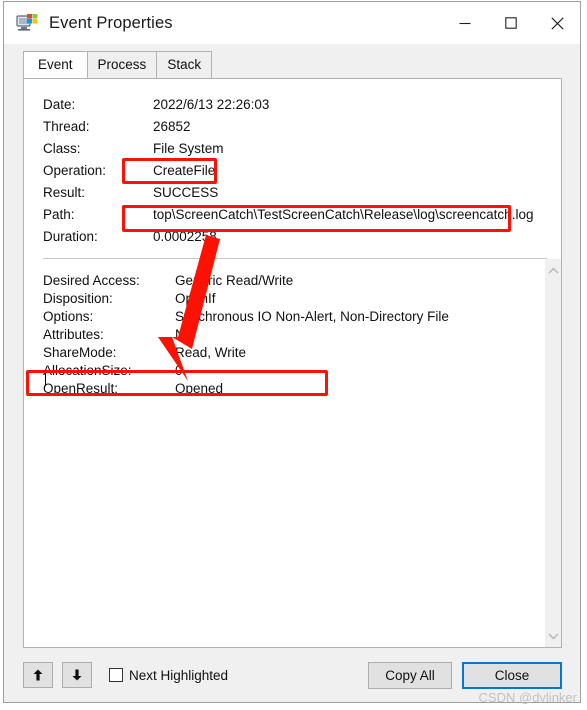 This screenshot has height=710, width=587. What do you see at coordinates (116, 675) in the screenshot?
I see `checkbox-box` at bounding box center [116, 675].